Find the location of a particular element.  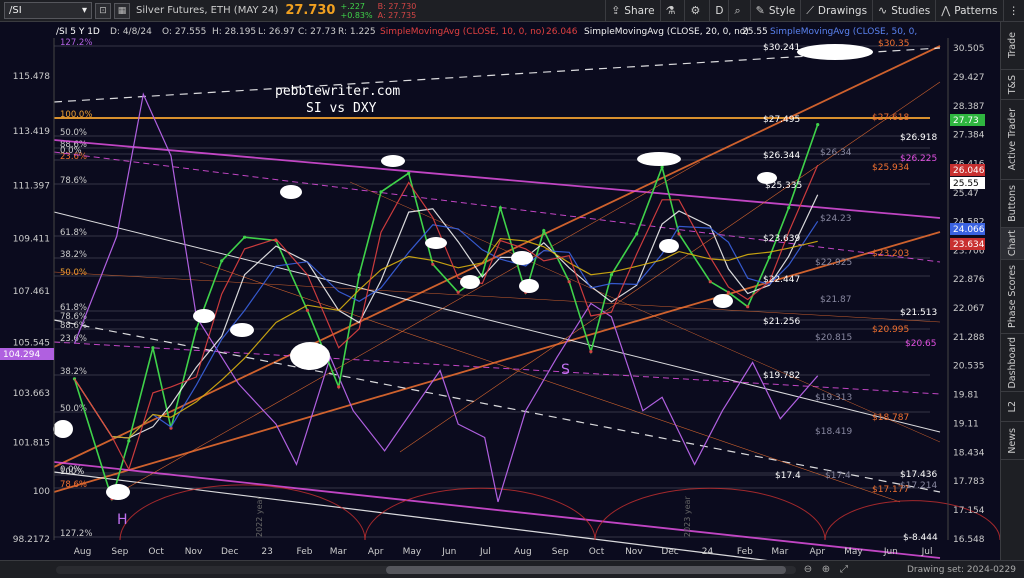

right-axis-tick: 19.11 is located at coordinates (966, 424).